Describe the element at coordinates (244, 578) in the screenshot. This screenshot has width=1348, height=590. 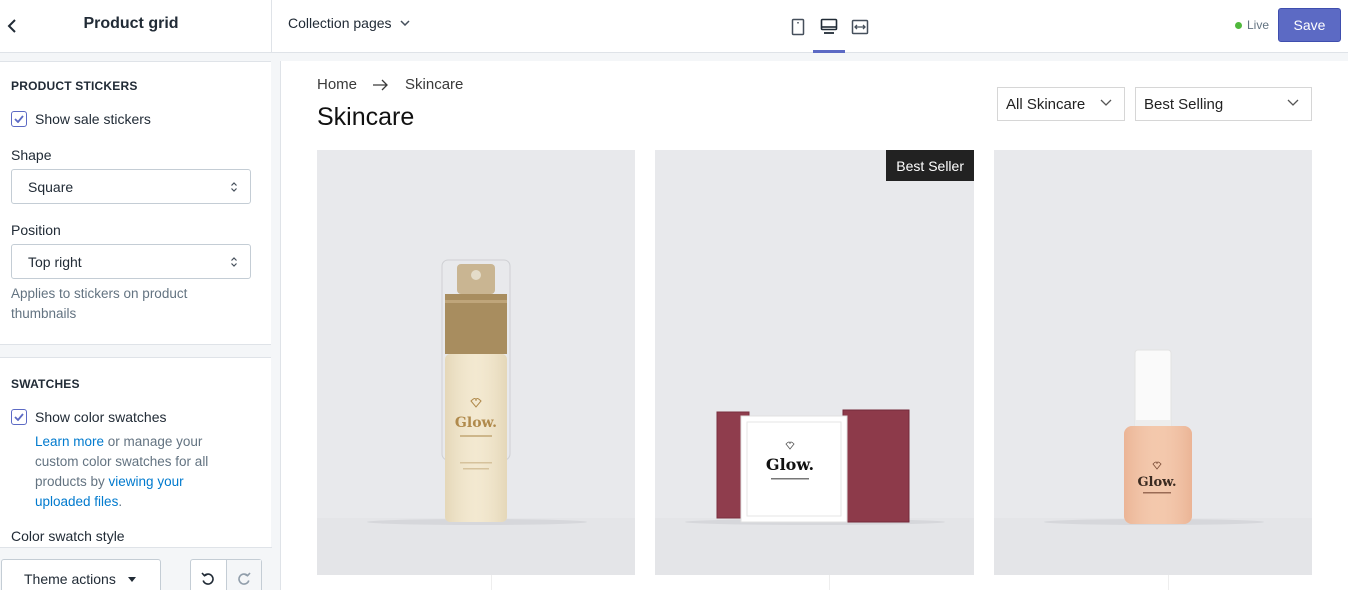
I see `redo-icon` at that location.